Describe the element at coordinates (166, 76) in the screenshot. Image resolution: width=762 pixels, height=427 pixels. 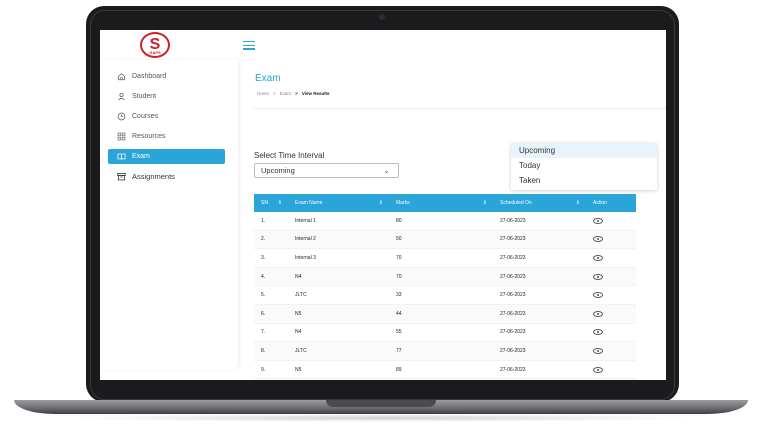
I see `sidebar-item-dashboard: Dashboard` at that location.